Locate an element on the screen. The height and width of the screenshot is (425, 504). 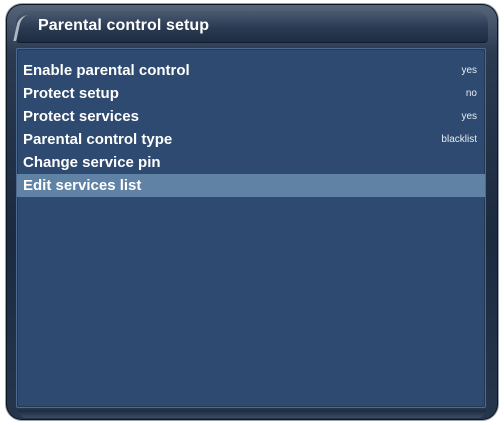
menu-item-label: Edit services list is located at coordinates (82, 185).